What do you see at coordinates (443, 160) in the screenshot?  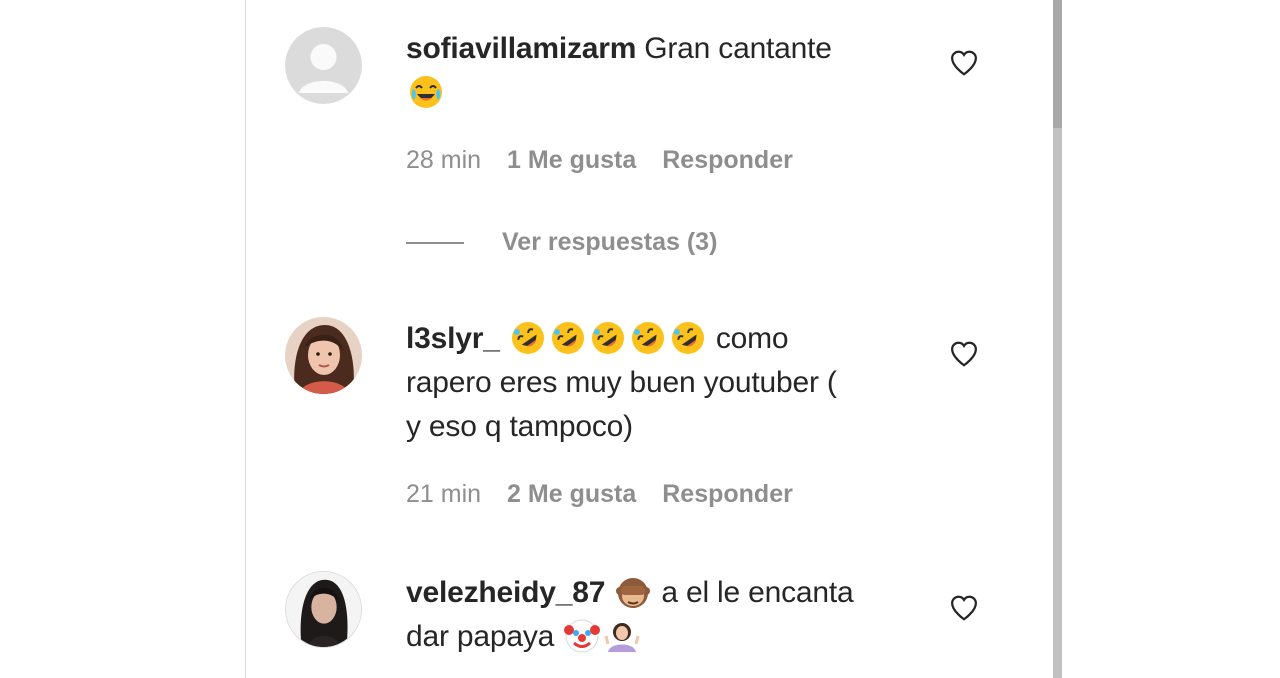 I see `comment-time: 28 min` at bounding box center [443, 160].